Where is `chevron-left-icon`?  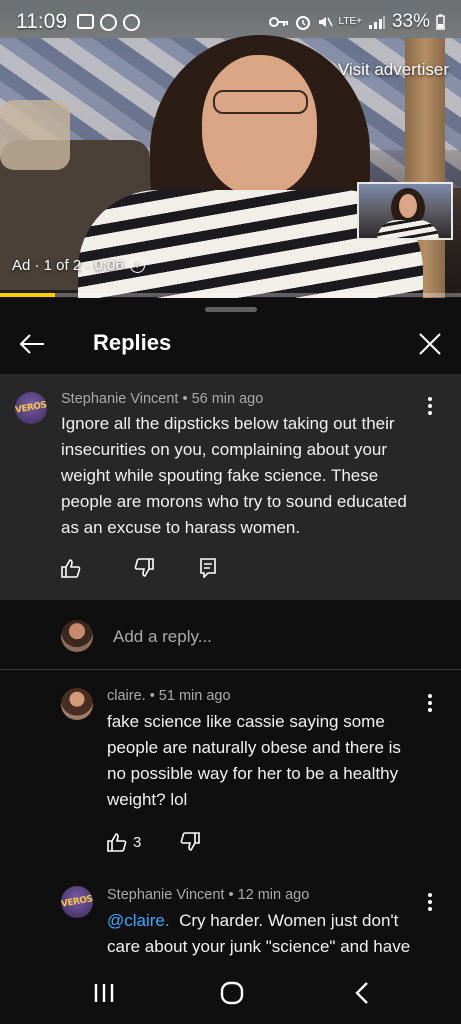
chevron-left-icon is located at coordinates (361, 993).